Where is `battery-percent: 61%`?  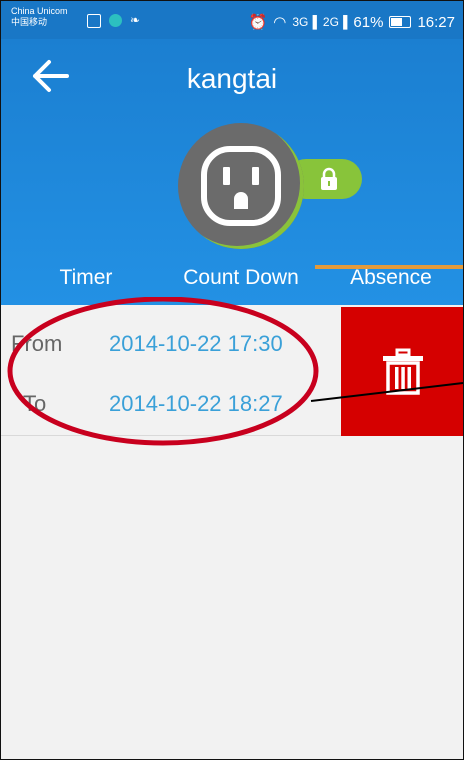
battery-percent: 61% is located at coordinates (368, 22).